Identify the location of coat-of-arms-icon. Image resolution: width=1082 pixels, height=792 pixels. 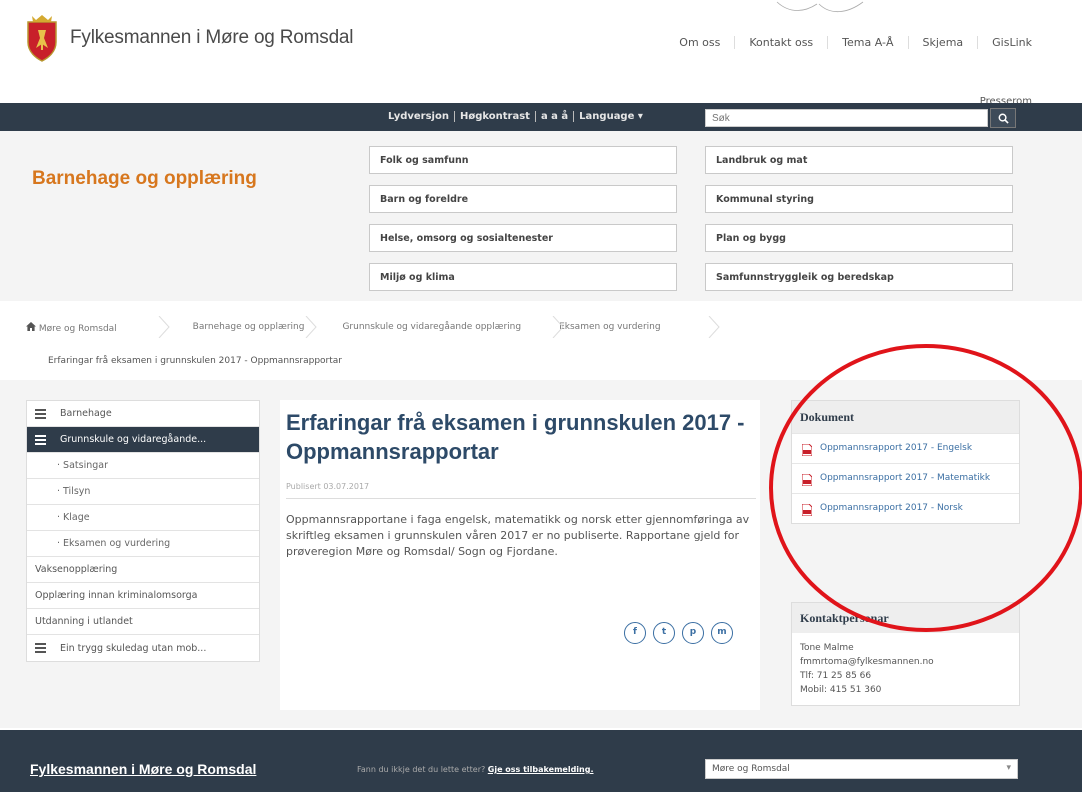
(42, 38).